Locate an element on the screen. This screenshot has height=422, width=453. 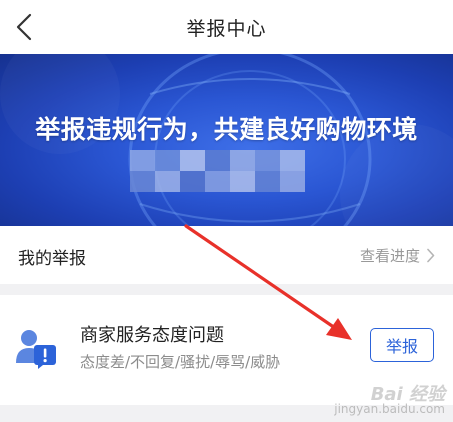
report-button: 举报 is located at coordinates (402, 345).